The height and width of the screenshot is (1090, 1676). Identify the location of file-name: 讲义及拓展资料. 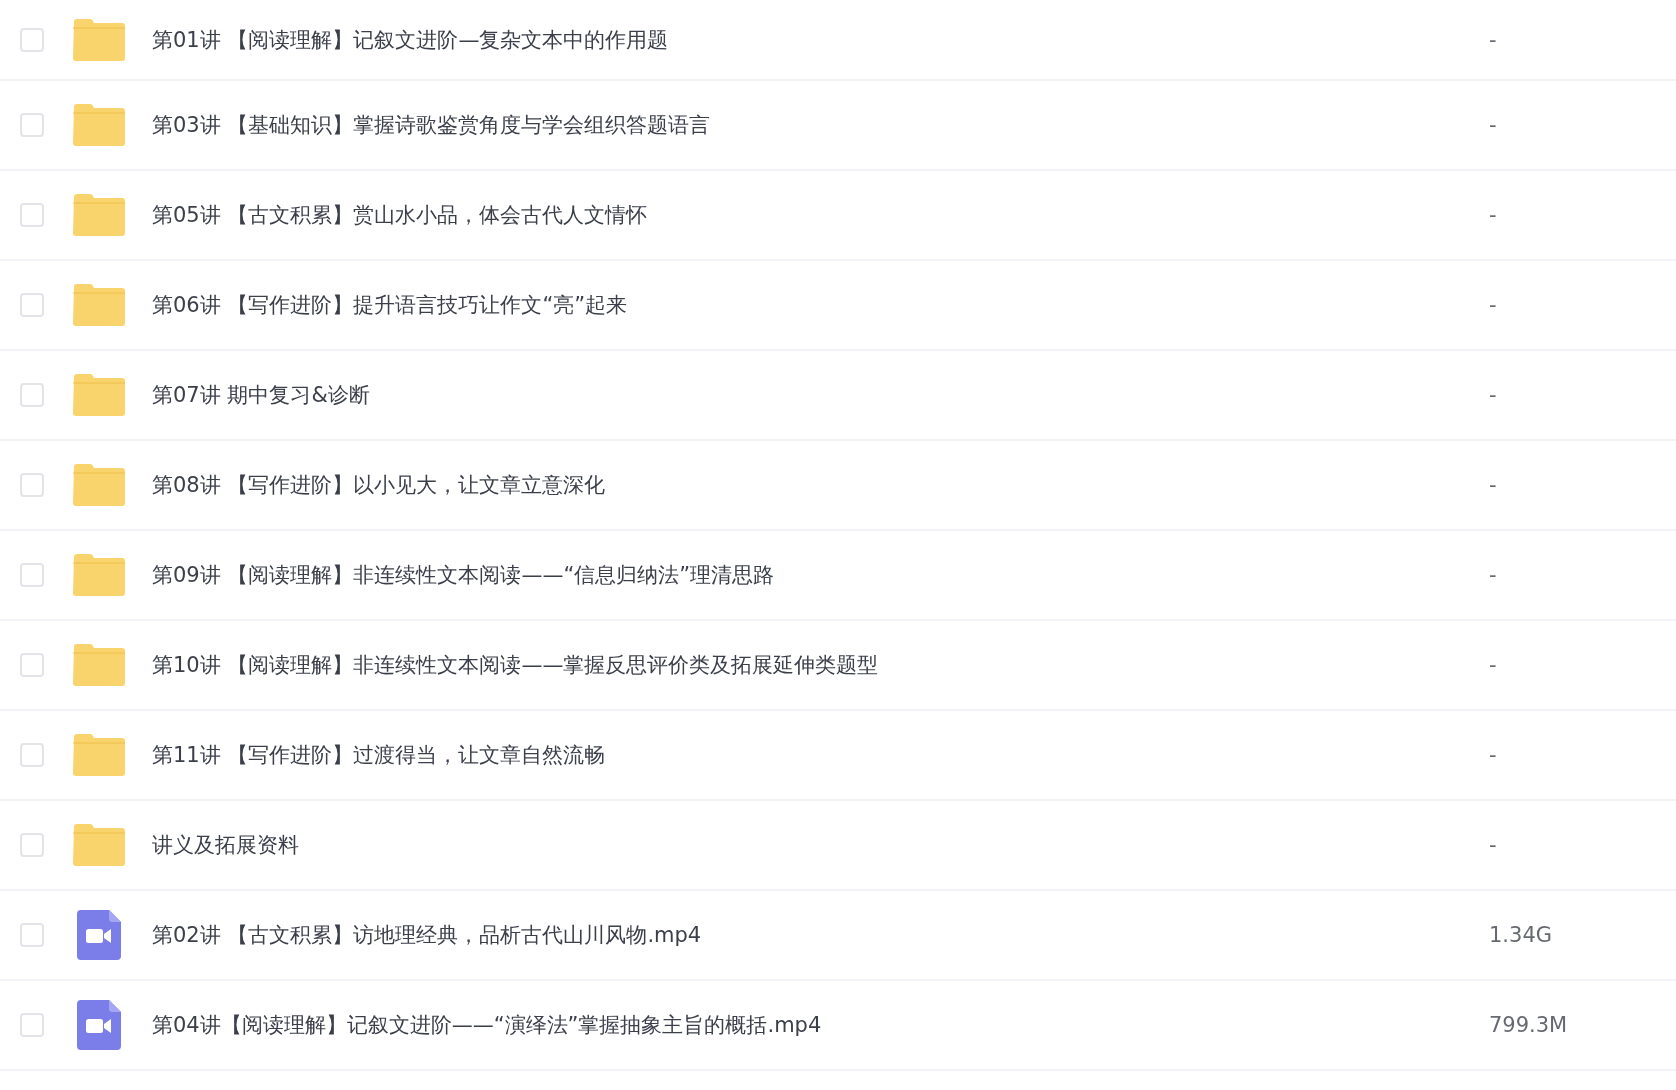
(820, 845).